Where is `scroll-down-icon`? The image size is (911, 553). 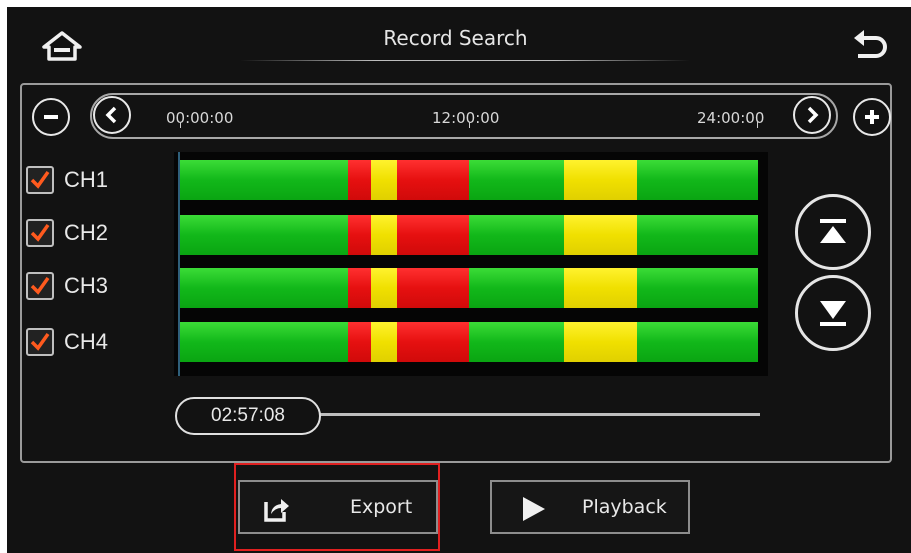
scroll-down-icon is located at coordinates (833, 313).